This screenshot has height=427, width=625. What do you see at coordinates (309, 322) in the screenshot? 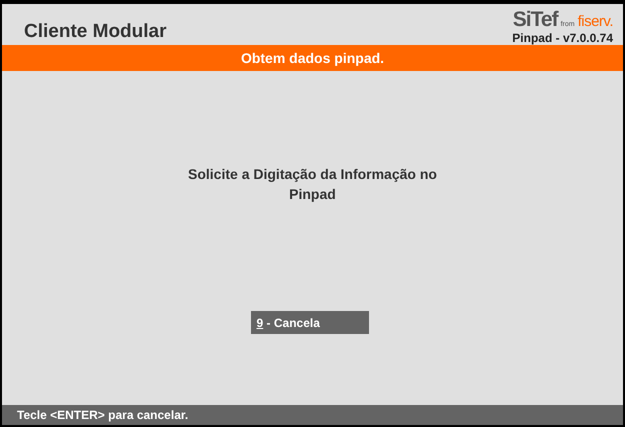
I see `cancel-button: 9 - Cancela` at bounding box center [309, 322].